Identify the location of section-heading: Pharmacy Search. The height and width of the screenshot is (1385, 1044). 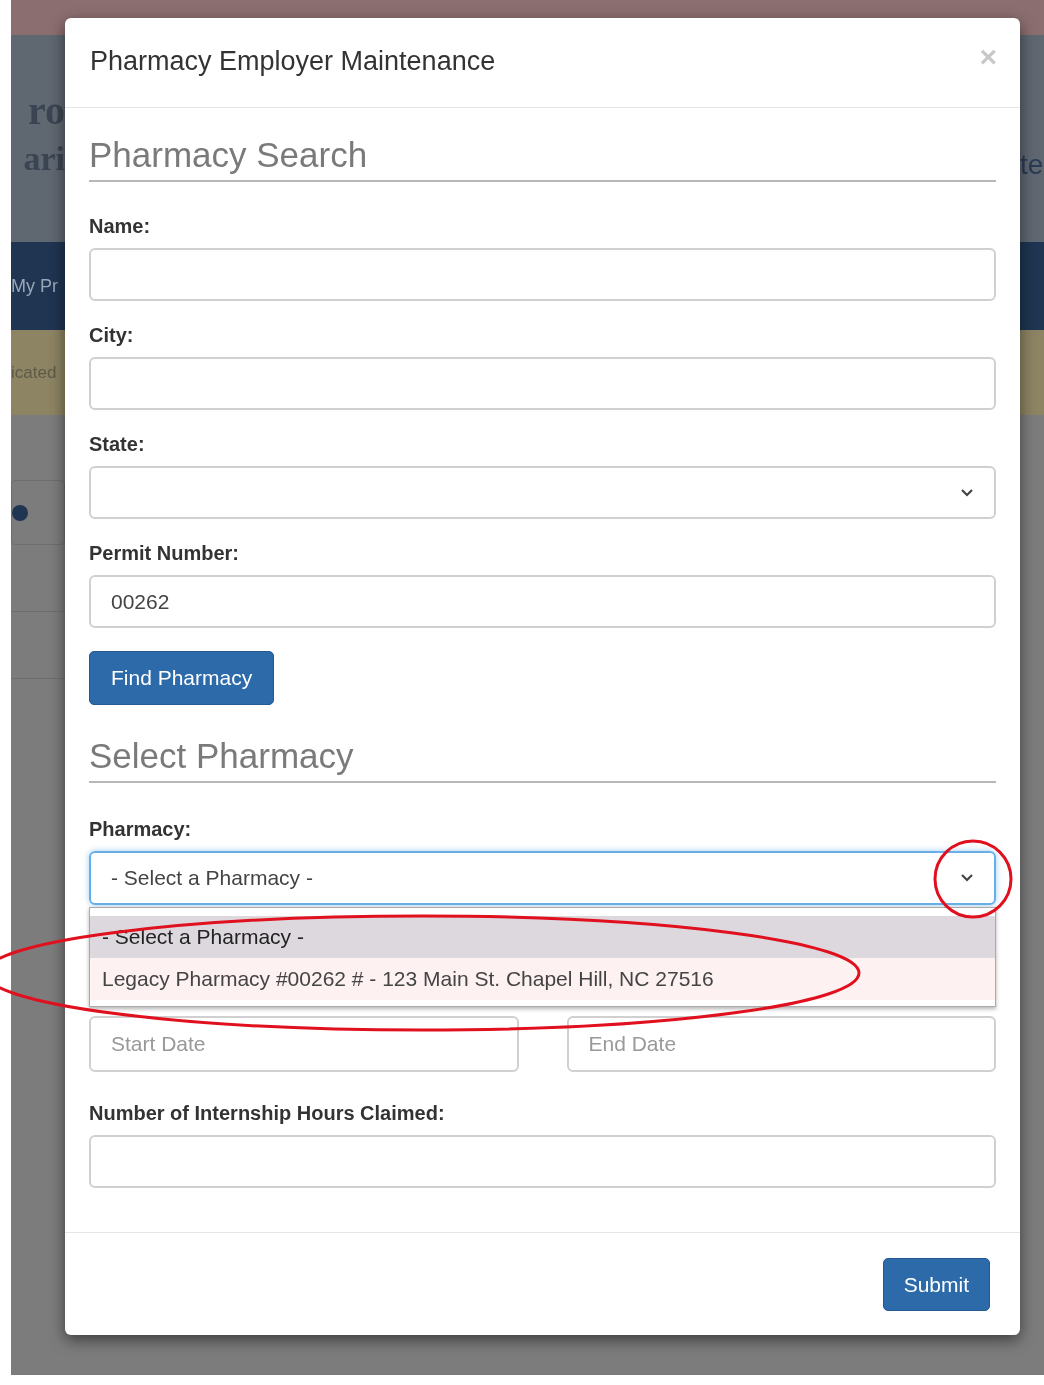
(228, 154).